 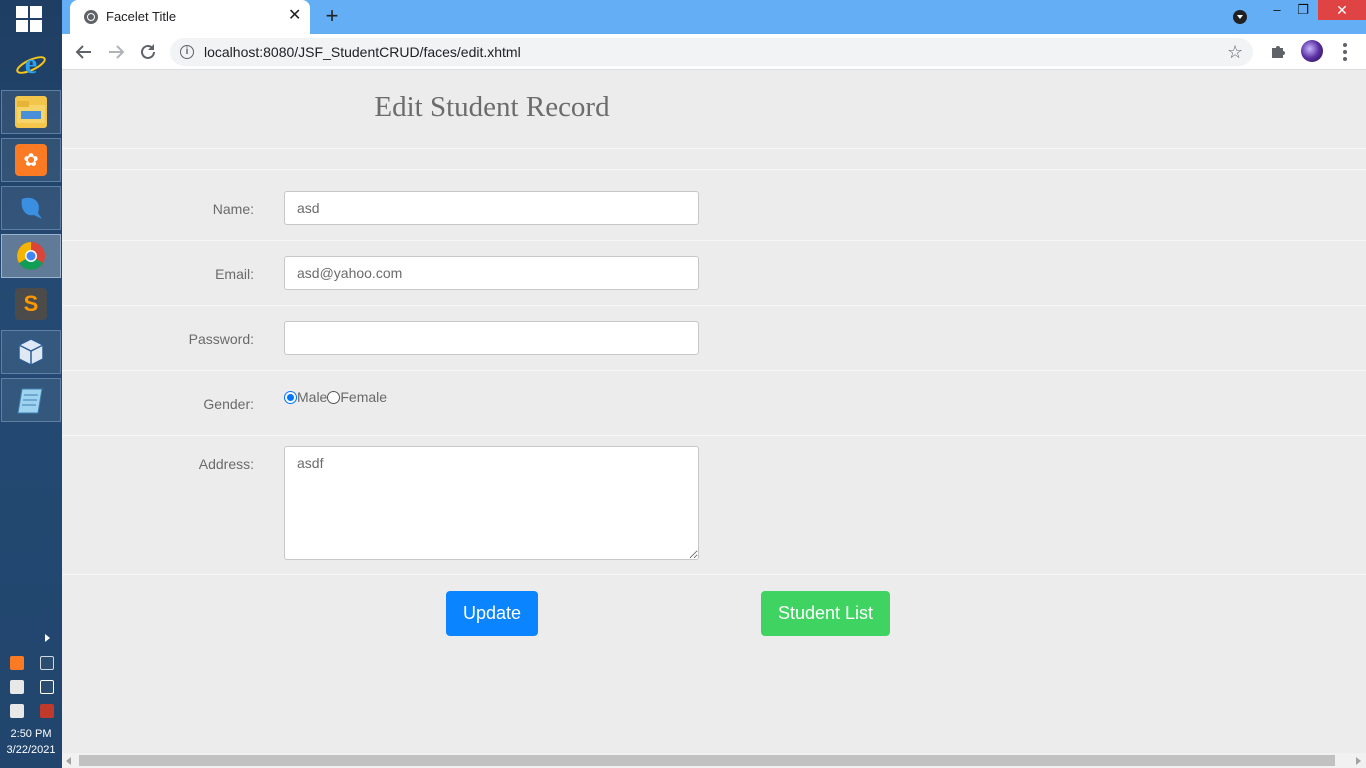 I want to click on network-error-icon, so click(x=47, y=663).